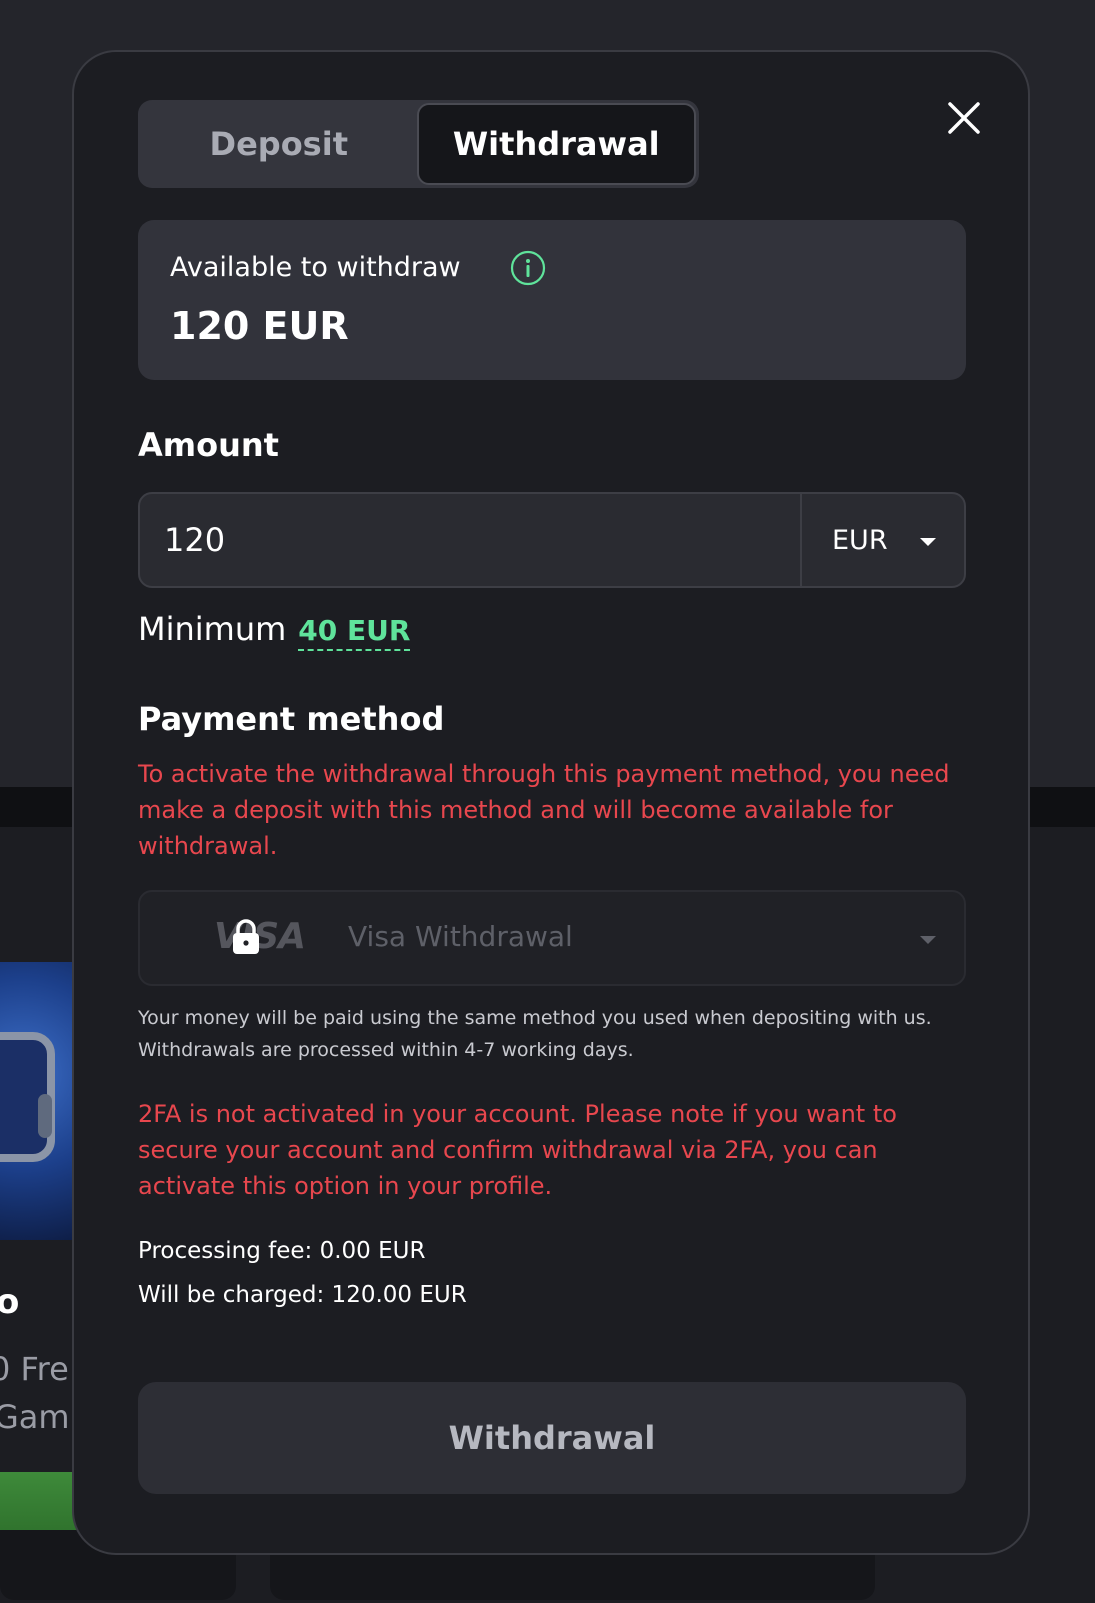  I want to click on close-button, so click(964, 118).